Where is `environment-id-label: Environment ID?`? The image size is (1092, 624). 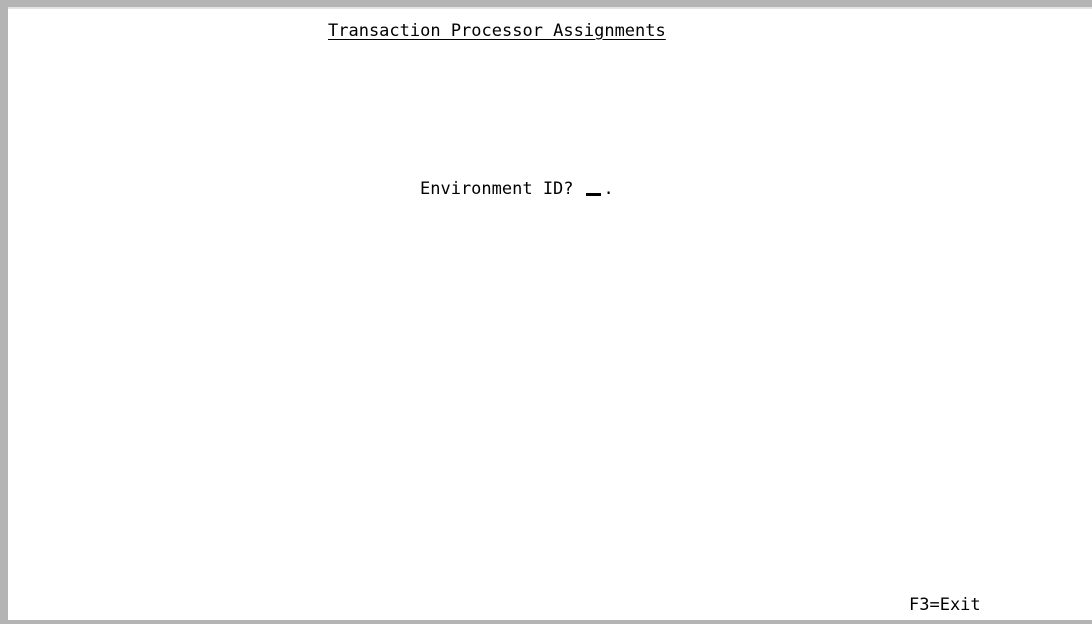
environment-id-label: Environment ID? is located at coordinates (497, 189).